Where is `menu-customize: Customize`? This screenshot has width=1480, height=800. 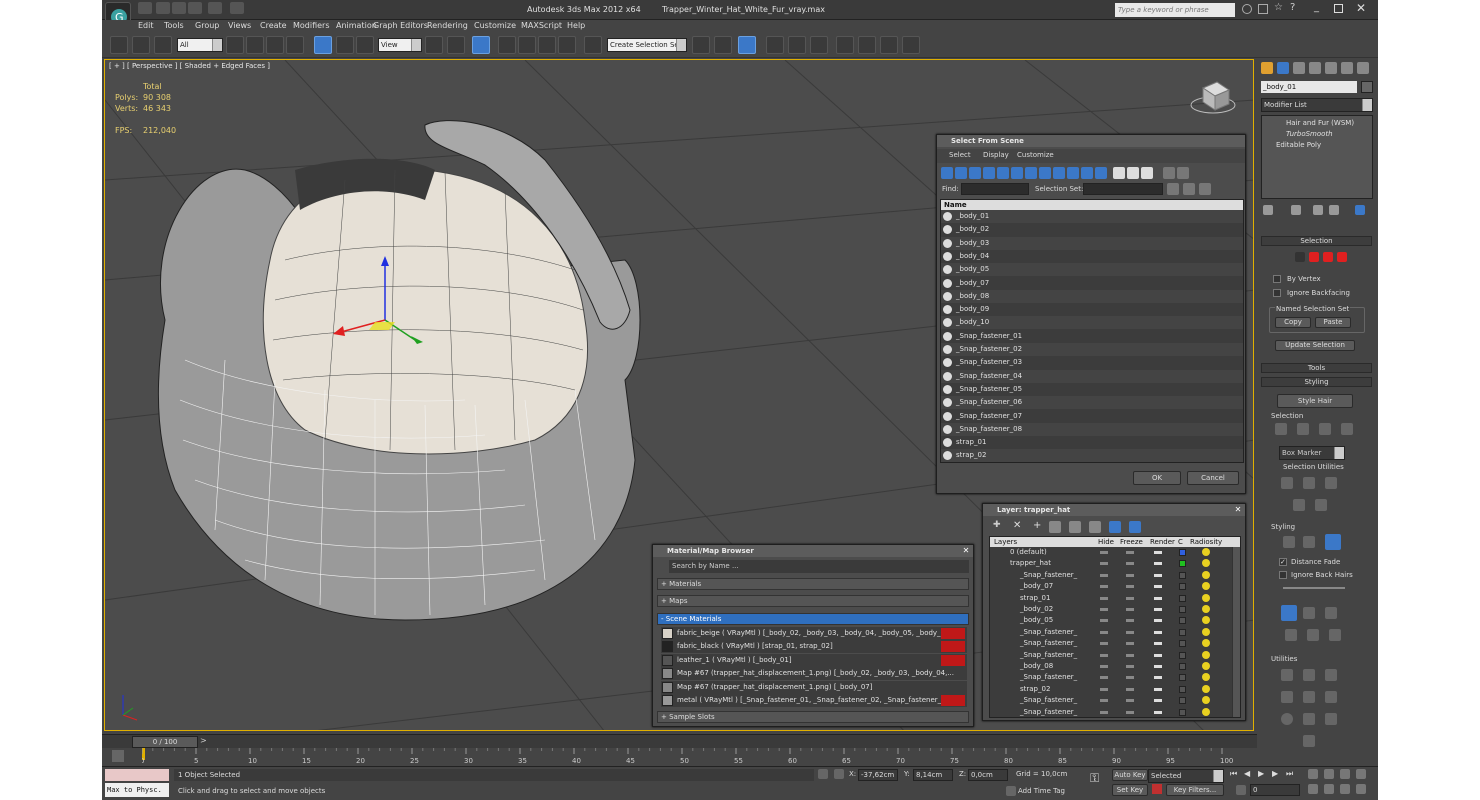 menu-customize: Customize is located at coordinates (495, 25).